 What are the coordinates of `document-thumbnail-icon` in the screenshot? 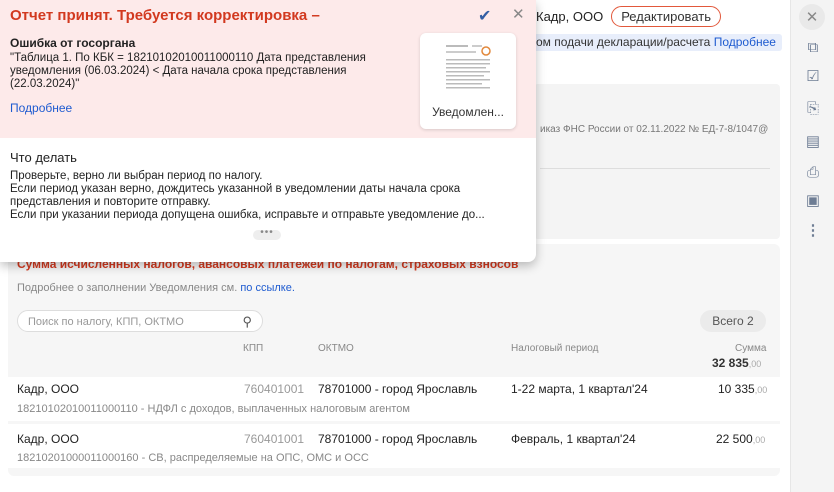 It's located at (468, 69).